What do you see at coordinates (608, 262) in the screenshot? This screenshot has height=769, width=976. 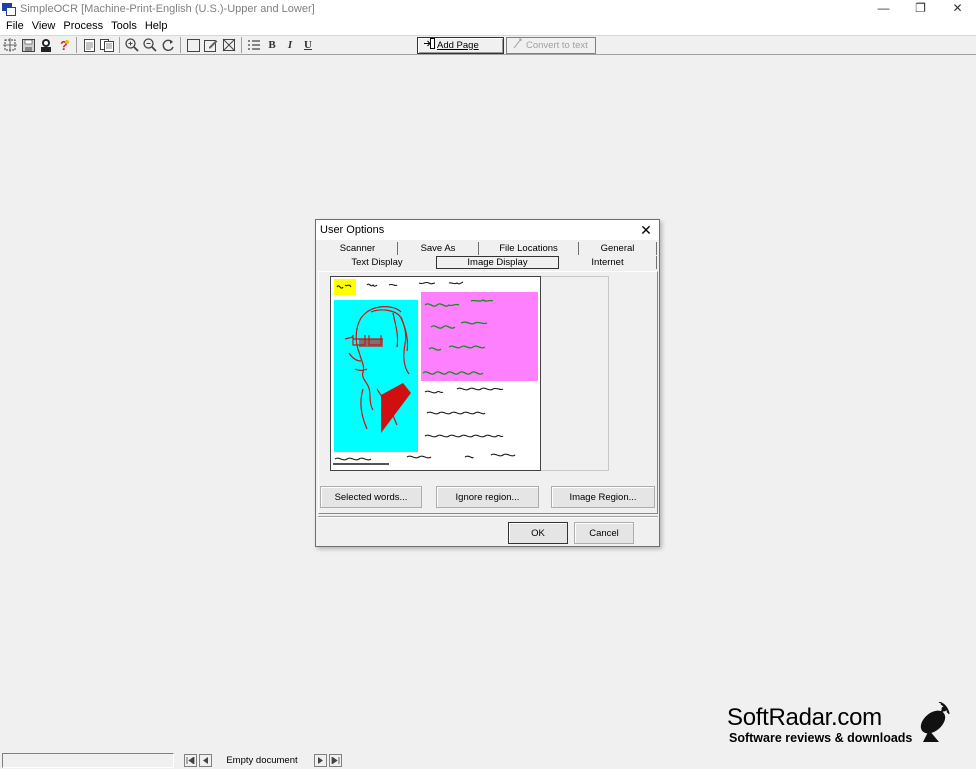 I see `tab-internet: Internet` at bounding box center [608, 262].